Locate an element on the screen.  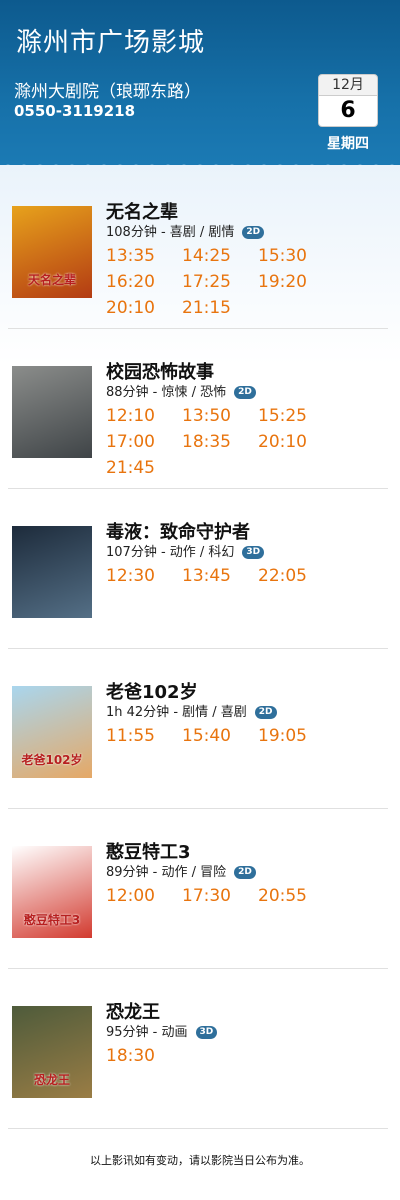
showtime: 14:25 is located at coordinates (220, 259).